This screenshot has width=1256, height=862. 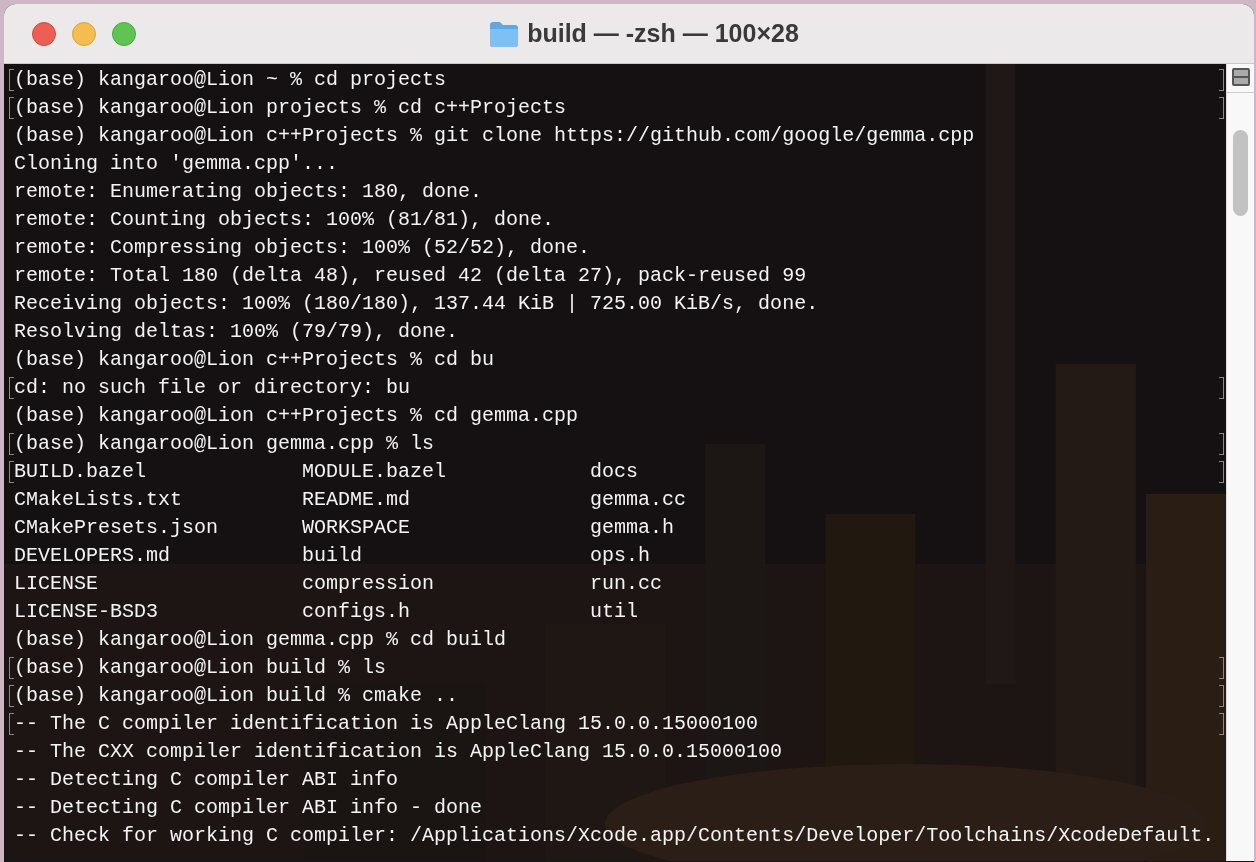 I want to click on terminal-line: (base) kangaroo@Lion c++Projects % git clone https://github.com/google/gemma.cpp, so click(x=494, y=136).